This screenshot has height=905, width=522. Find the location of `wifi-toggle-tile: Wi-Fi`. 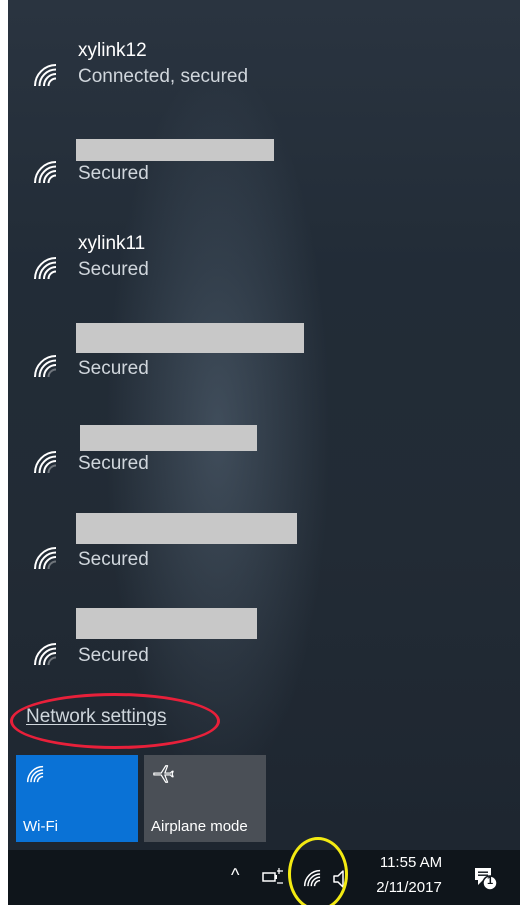

wifi-toggle-tile: Wi-Fi is located at coordinates (77, 798).